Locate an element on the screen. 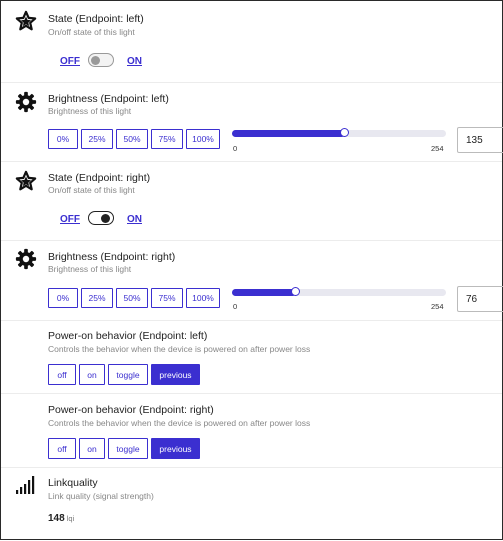 The height and width of the screenshot is (541, 503). feature-title: Brightness (Endpoint: left) is located at coordinates (108, 99).